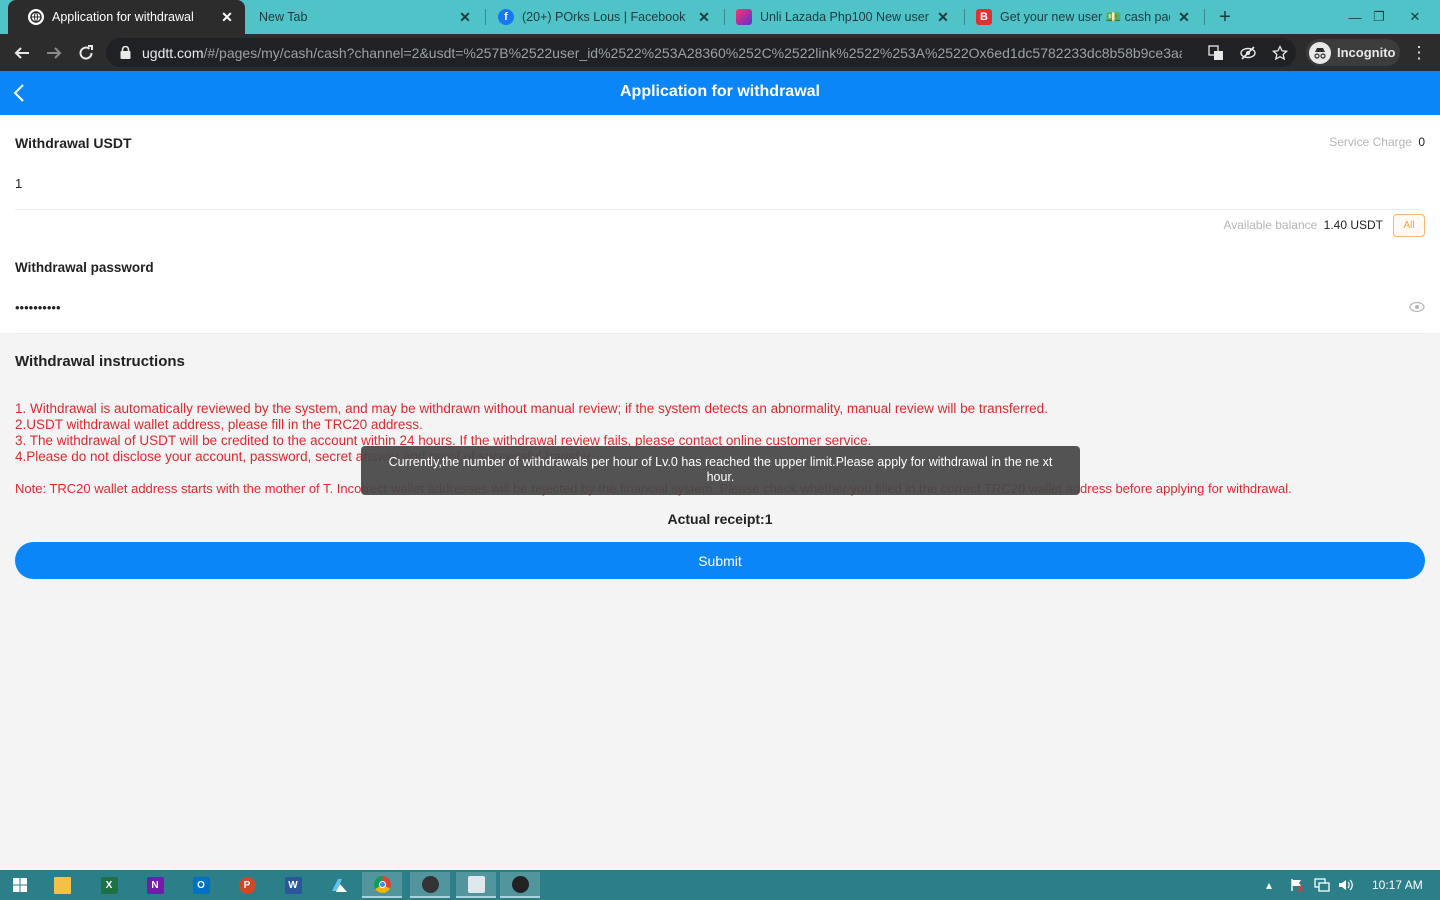 The height and width of the screenshot is (900, 1440). What do you see at coordinates (1353, 225) in the screenshot?
I see `available-balance-value: 1.40 USDT` at bounding box center [1353, 225].